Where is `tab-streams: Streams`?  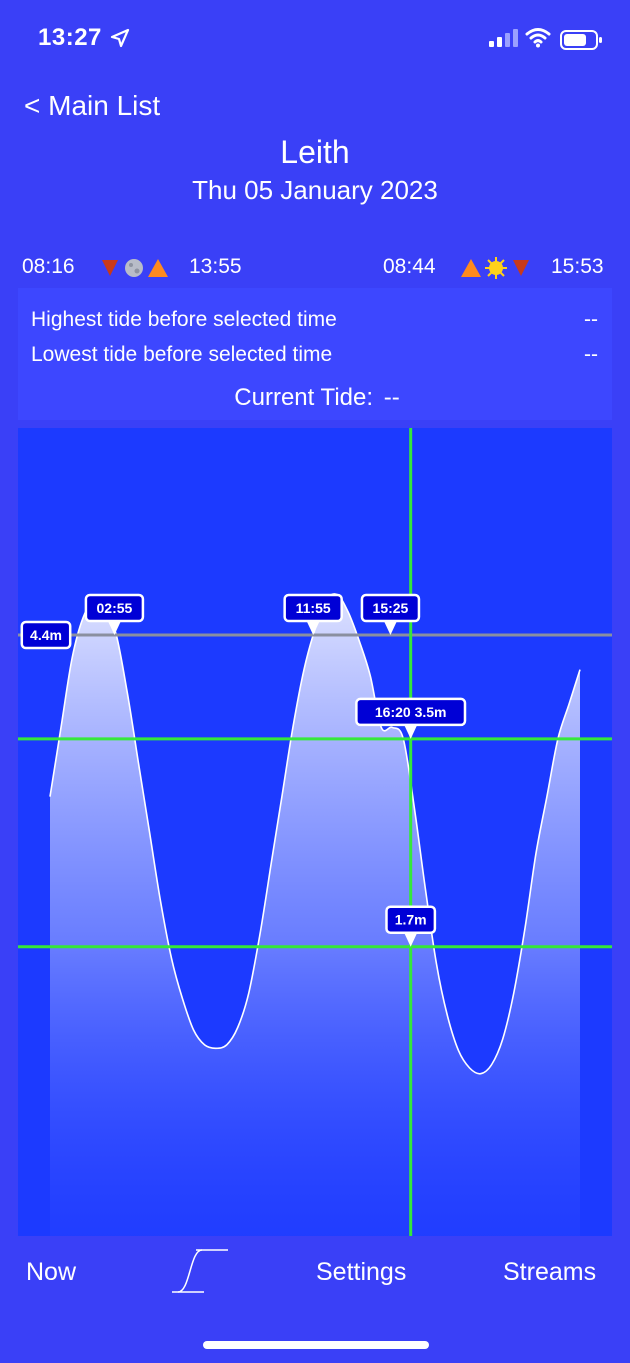 tab-streams: Streams is located at coordinates (549, 1272).